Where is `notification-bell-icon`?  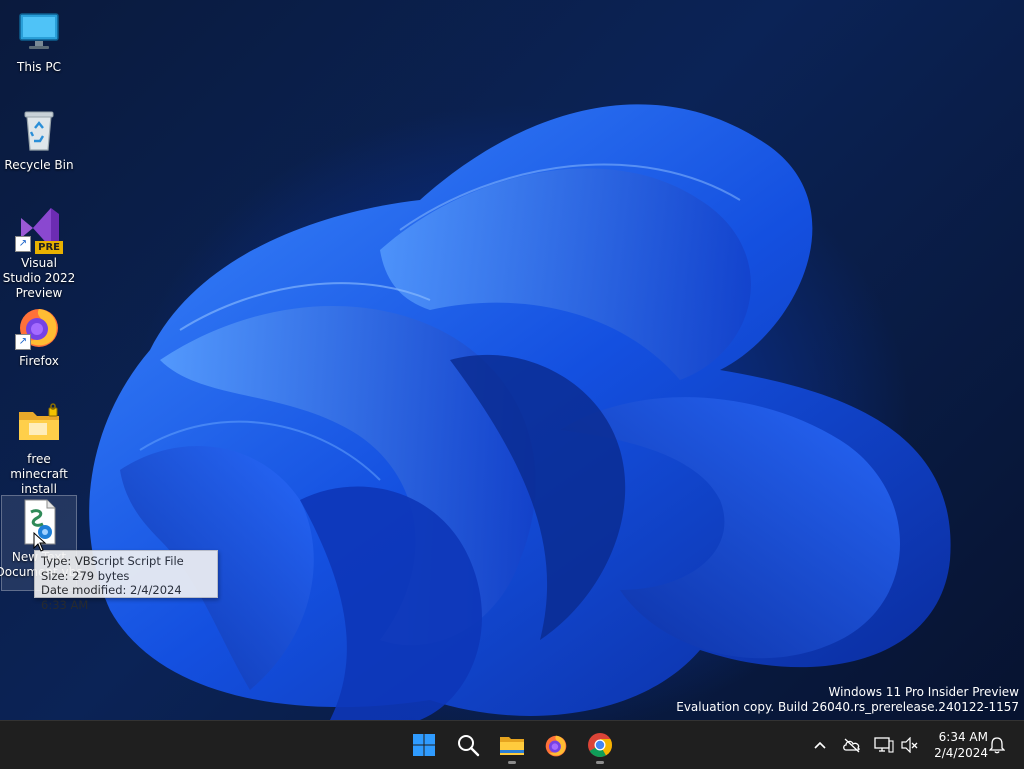 notification-bell-icon is located at coordinates (997, 745).